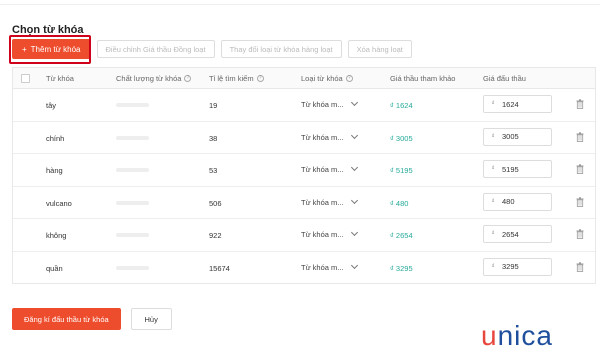 This screenshot has width=600, height=350. I want to click on bid-input: ₫ 3295, so click(517, 266).